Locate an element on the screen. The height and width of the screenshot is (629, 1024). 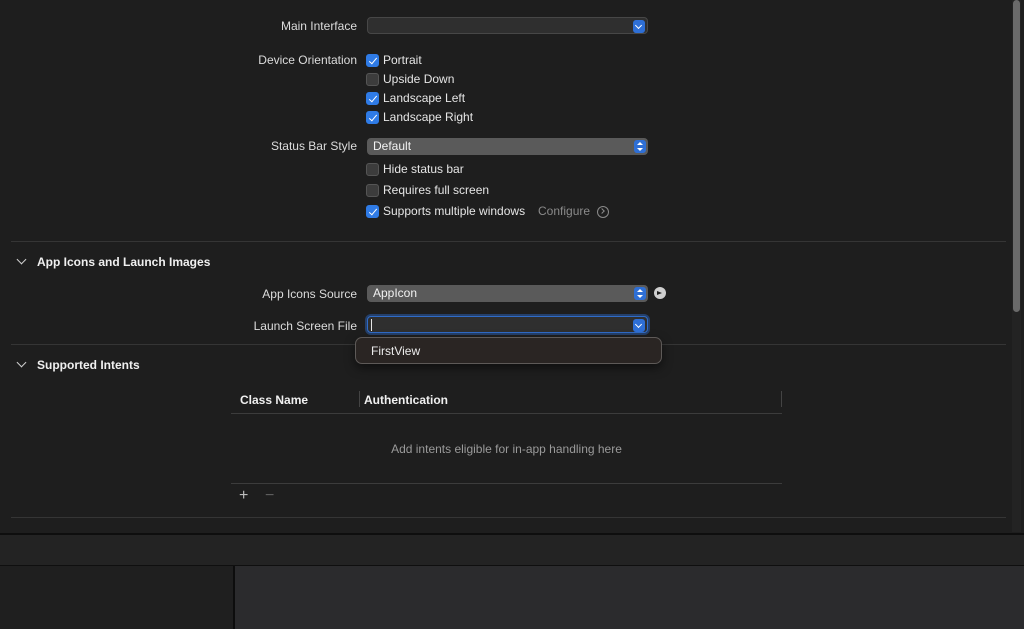
landscape-right-checkbox is located at coordinates (372, 117).